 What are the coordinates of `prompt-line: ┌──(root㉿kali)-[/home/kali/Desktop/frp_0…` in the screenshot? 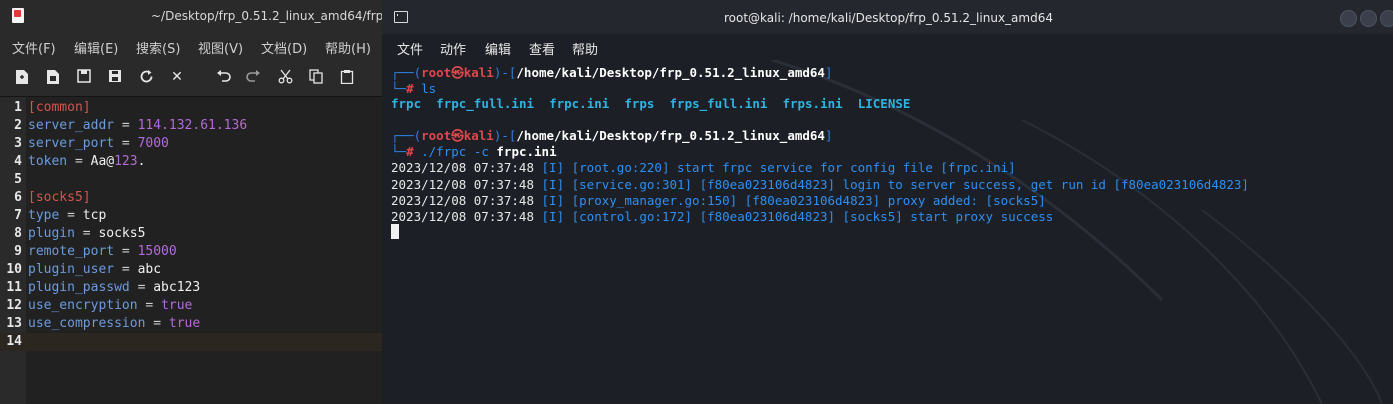 It's located at (612, 72).